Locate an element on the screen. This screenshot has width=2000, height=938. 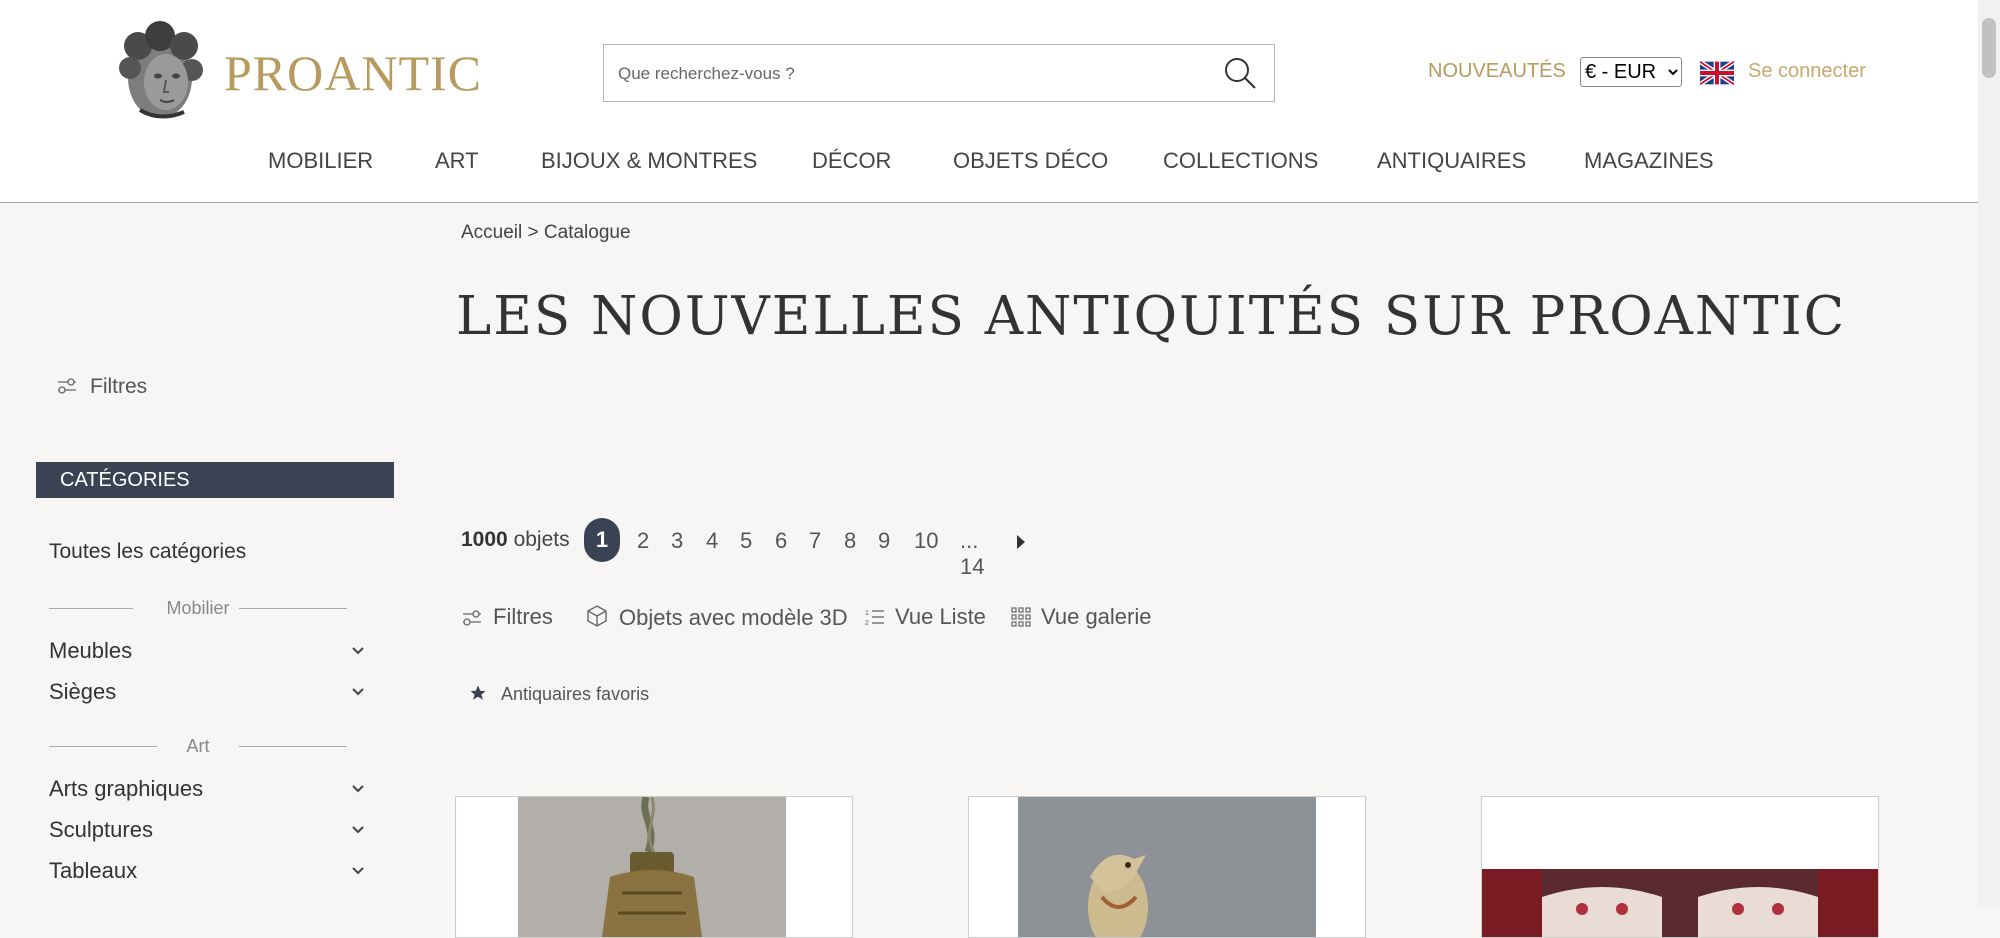
currency-select: € - EUR is located at coordinates (1631, 72).